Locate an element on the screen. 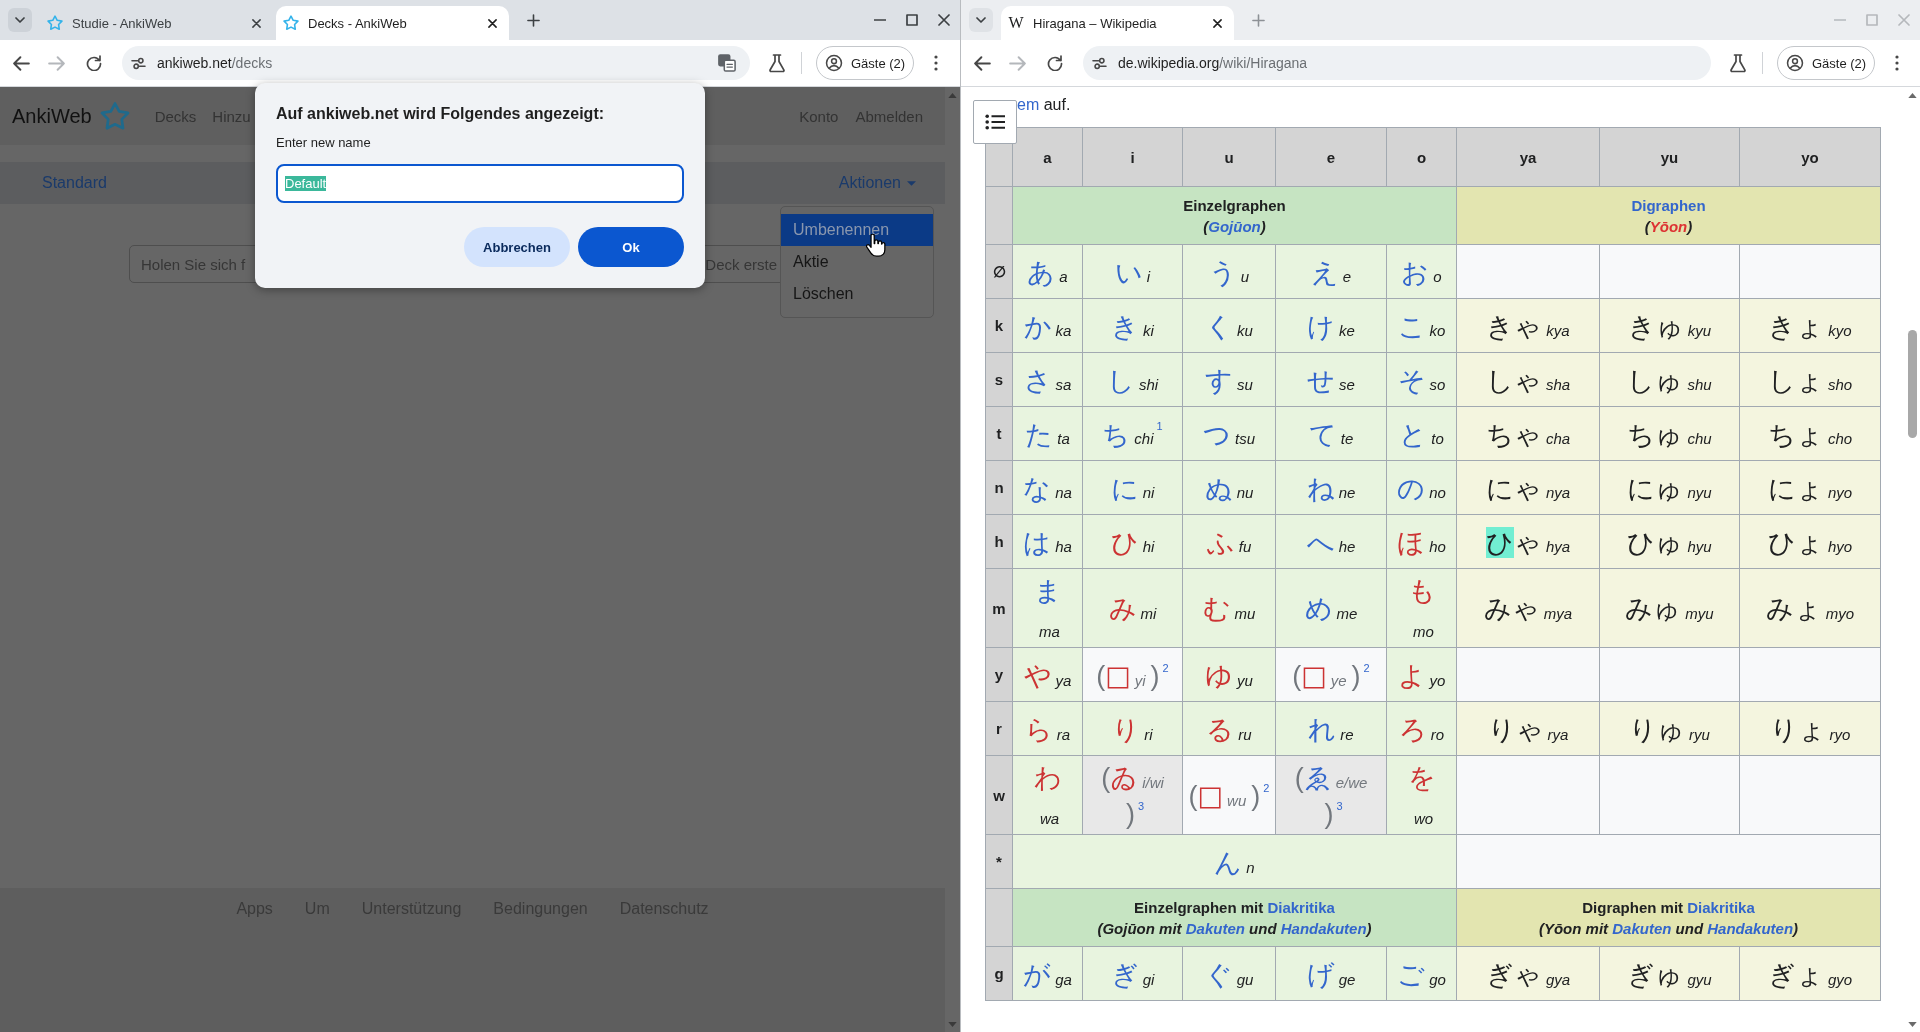 The image size is (1920, 1032). scrollbar-thumb is located at coordinates (1912, 384).